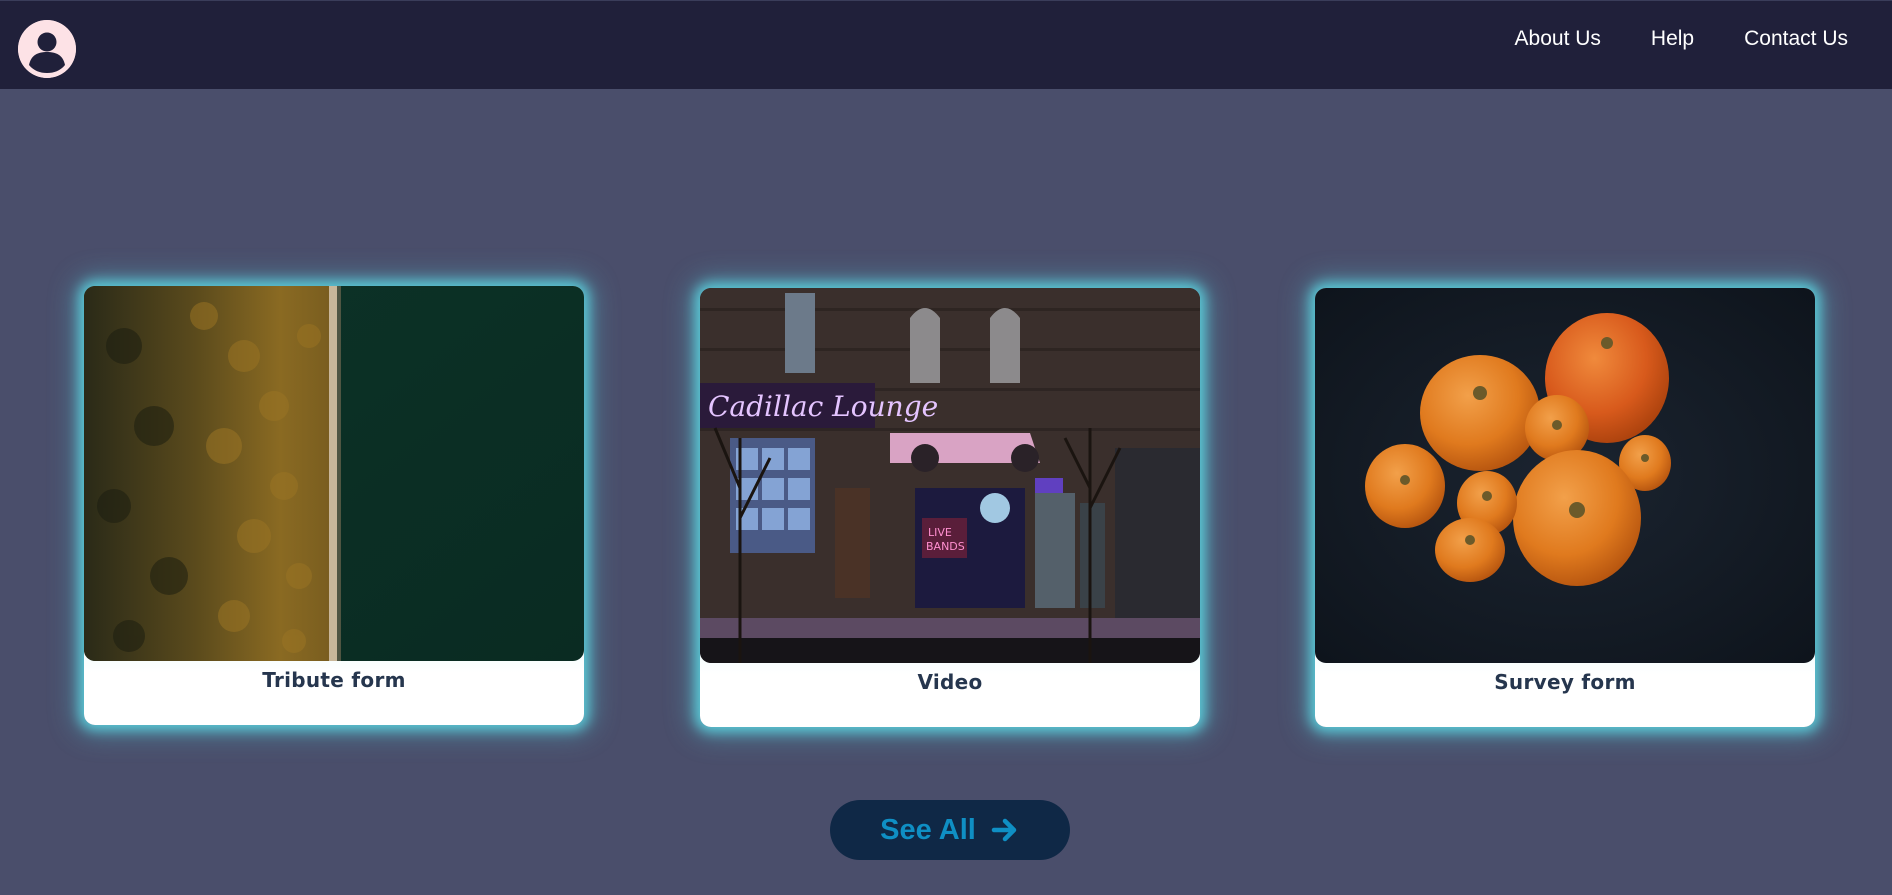 Image resolution: width=1892 pixels, height=895 pixels. Describe the element at coordinates (1565, 475) in the screenshot. I see `card-image-pumpkins` at that location.